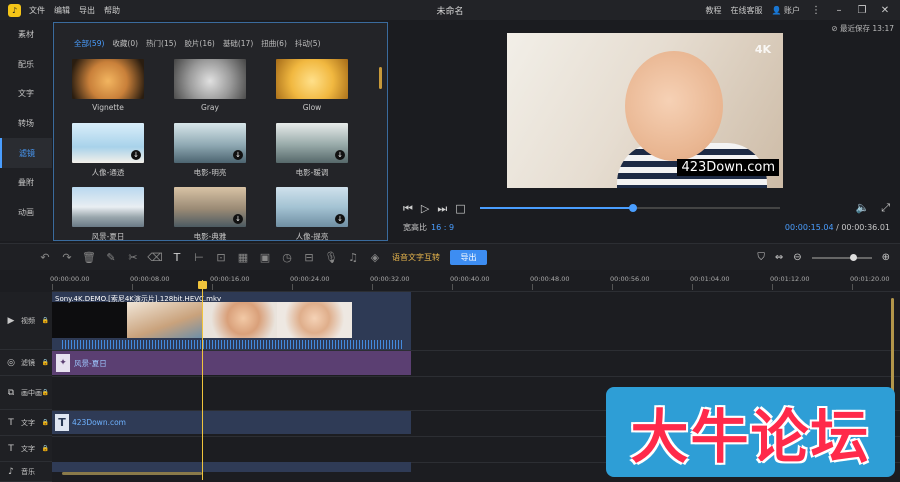  Describe the element at coordinates (87, 10) in the screenshot. I see `menu-export: 导出` at that location.